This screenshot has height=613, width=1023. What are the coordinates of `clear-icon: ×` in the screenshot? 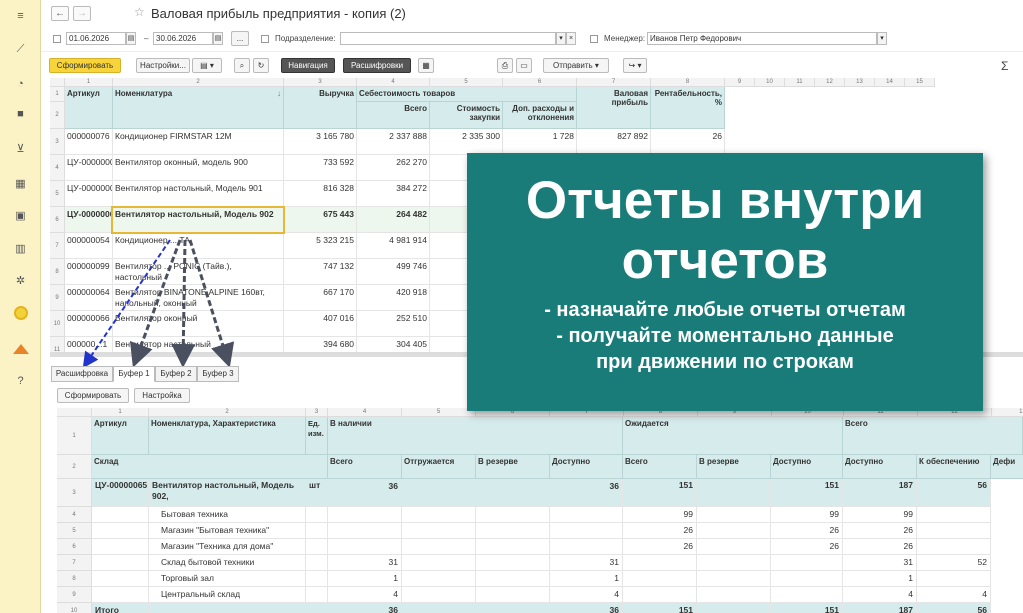 It's located at (571, 38).